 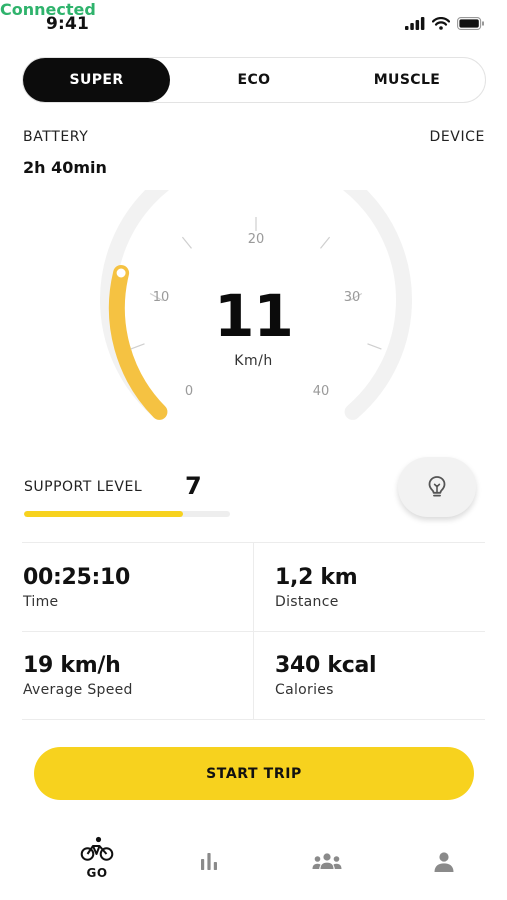 I want to click on stat-calories-value: 340 kcal, so click(x=326, y=665).